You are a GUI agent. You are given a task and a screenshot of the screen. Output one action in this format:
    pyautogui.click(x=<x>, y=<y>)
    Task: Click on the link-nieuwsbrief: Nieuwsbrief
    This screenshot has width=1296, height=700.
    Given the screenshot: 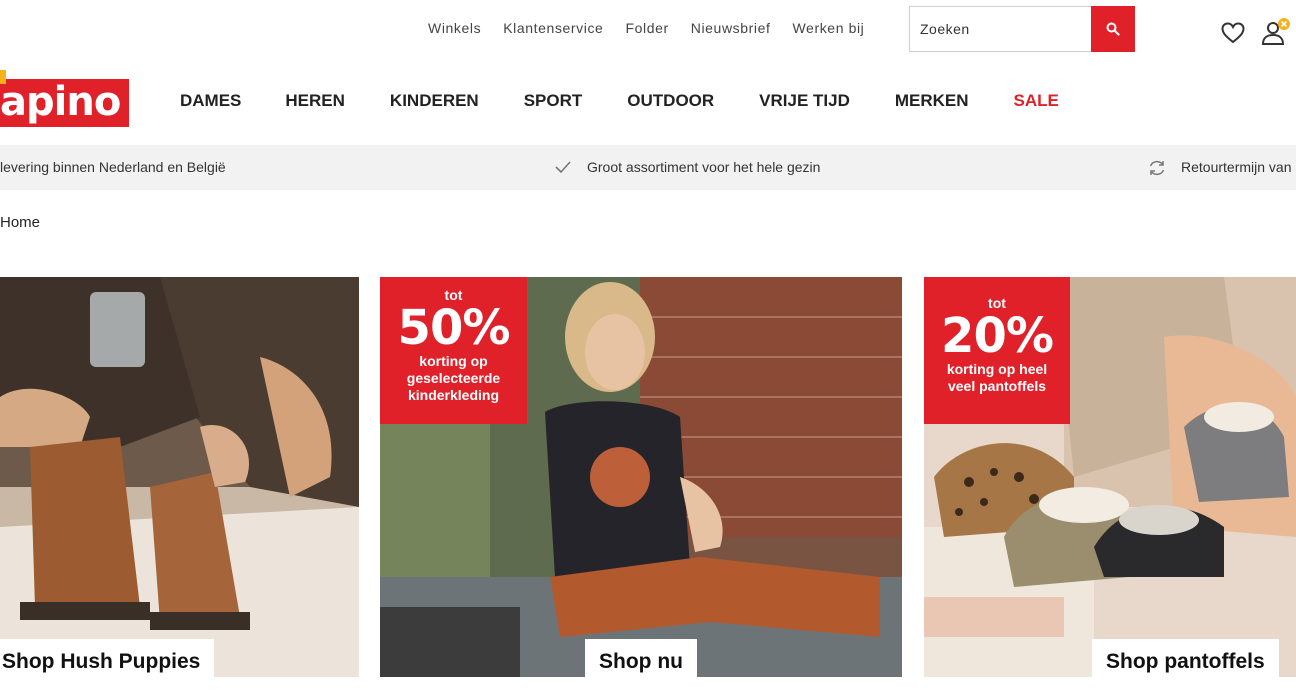 What is the action you would take?
    pyautogui.click(x=731, y=28)
    